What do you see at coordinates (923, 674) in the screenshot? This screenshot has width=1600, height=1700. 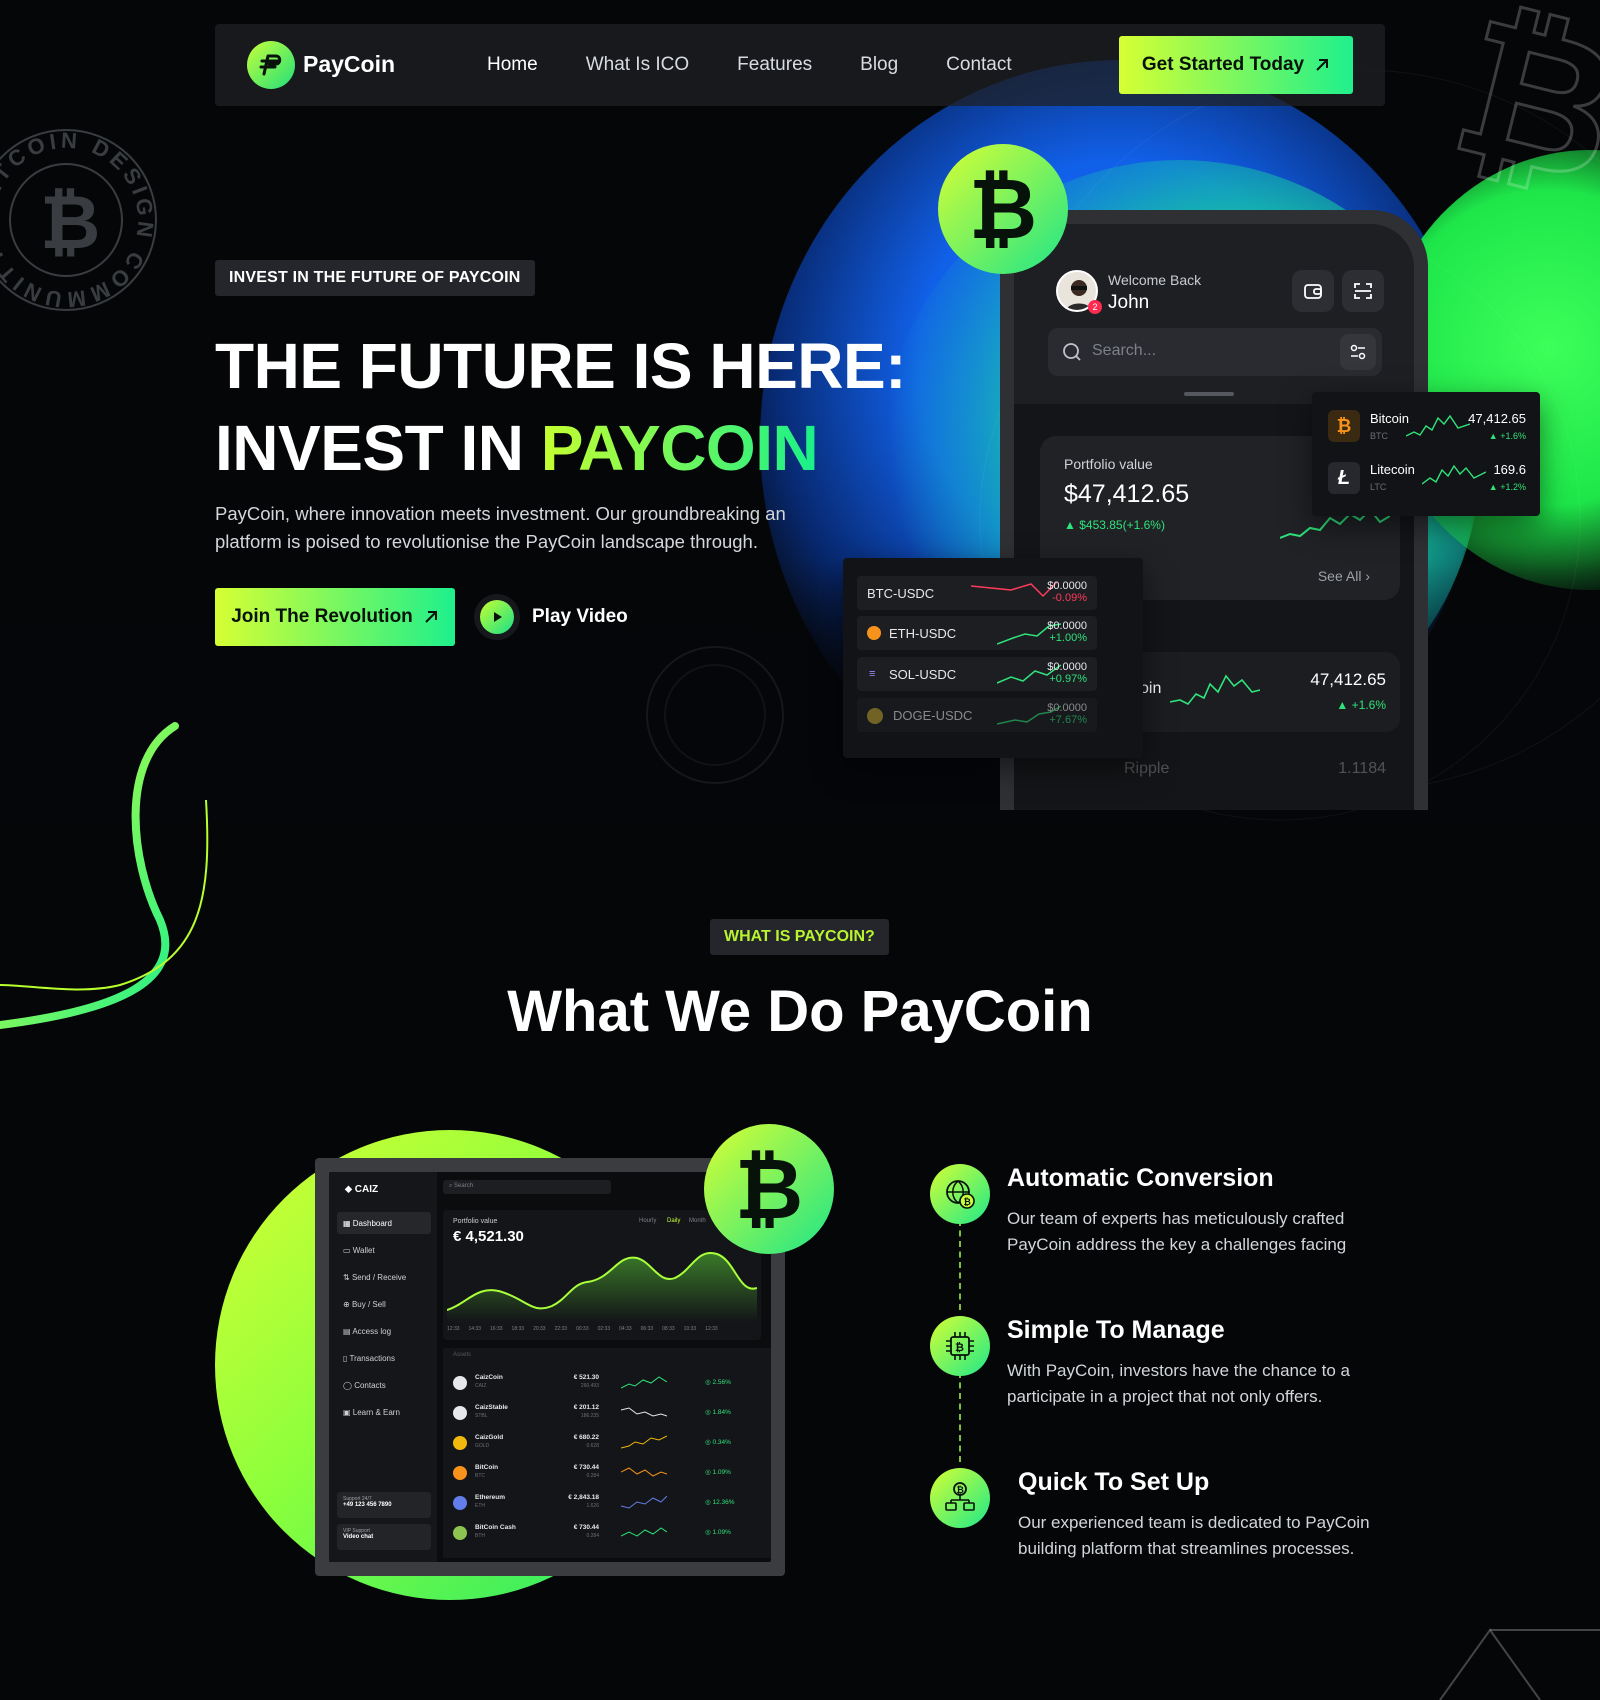 I see `pair-name-2: SOL-USDC` at bounding box center [923, 674].